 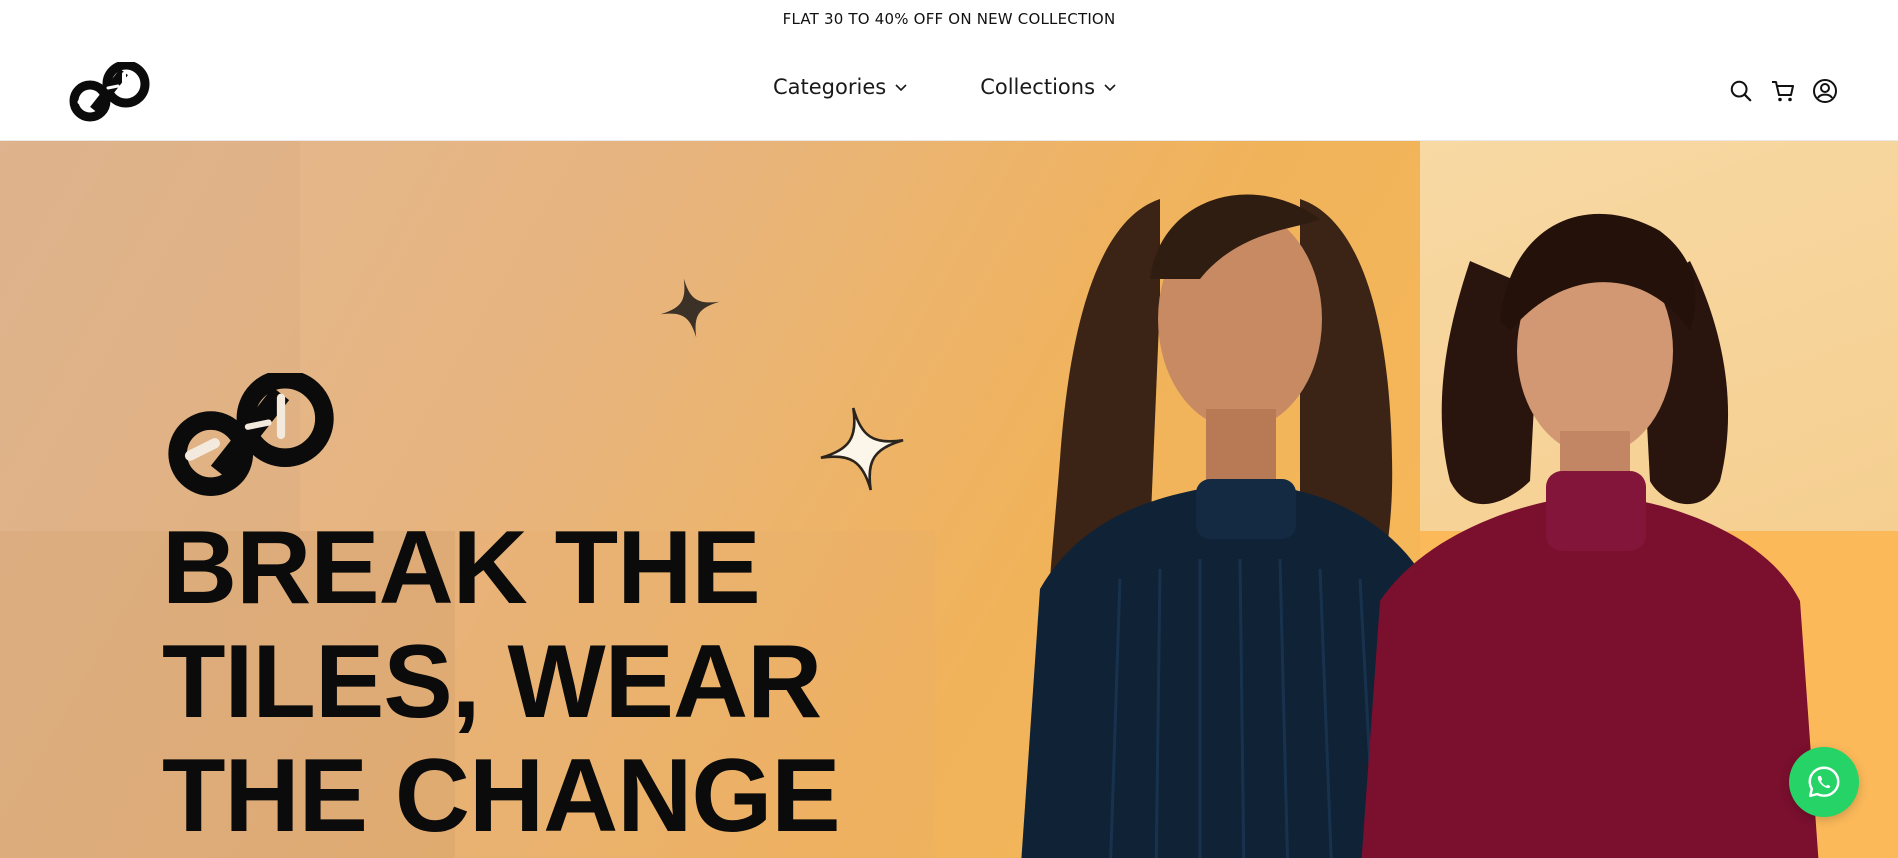 I want to click on cart-icon, so click(x=1783, y=91).